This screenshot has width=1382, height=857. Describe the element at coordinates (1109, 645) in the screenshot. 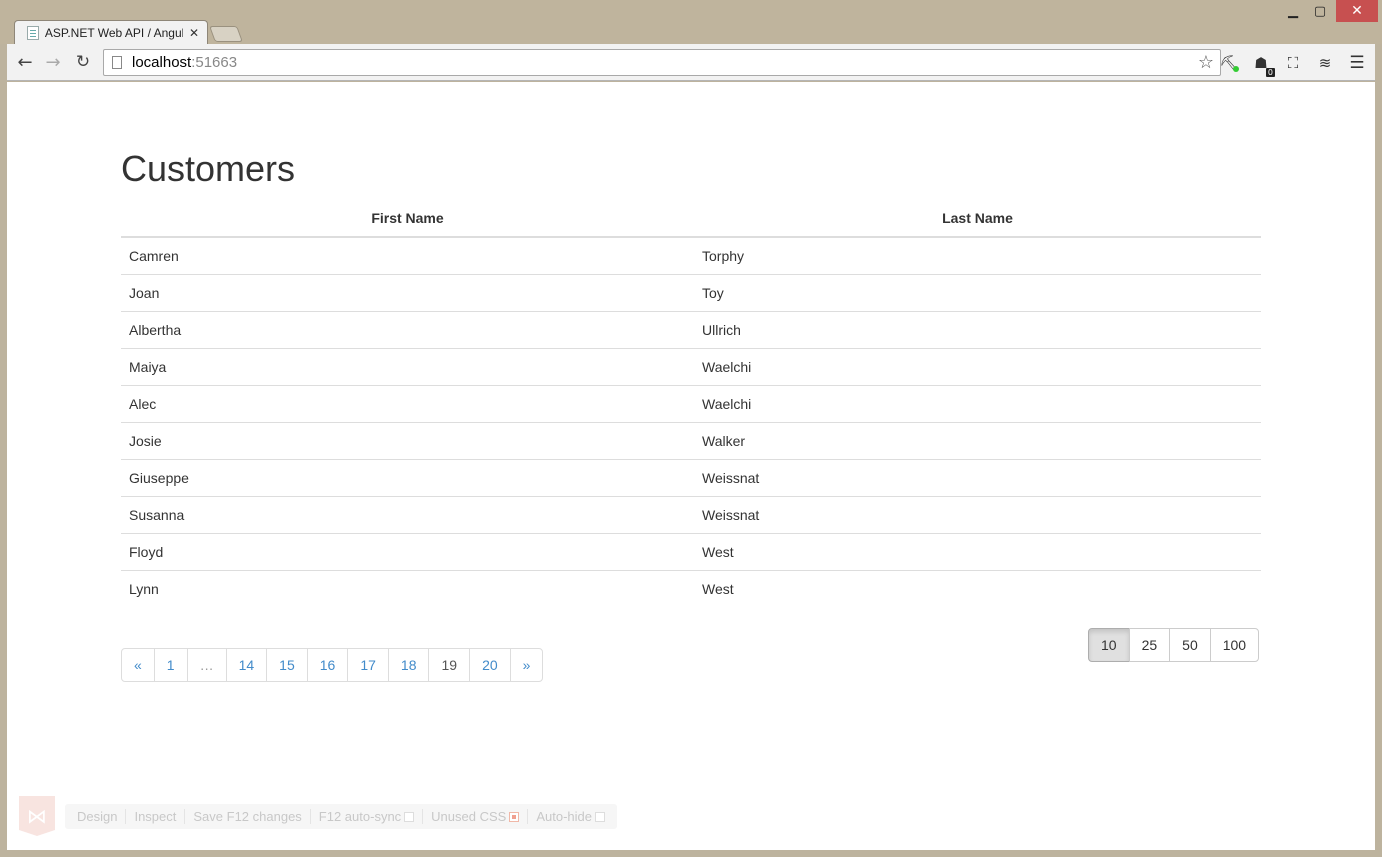

I see `page-size-10-button: 10` at that location.